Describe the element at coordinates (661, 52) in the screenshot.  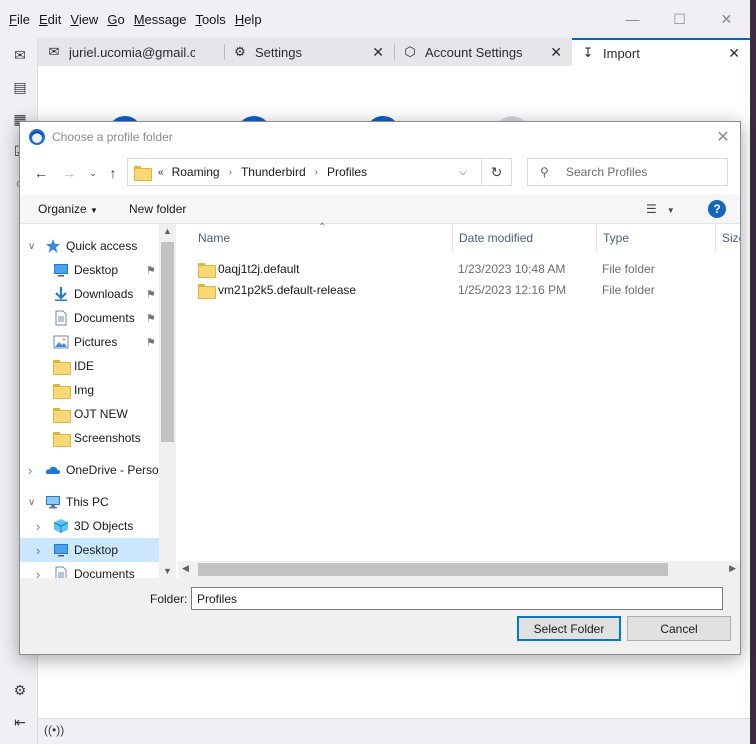
I see `tab-import: ↧ Import ✕` at that location.